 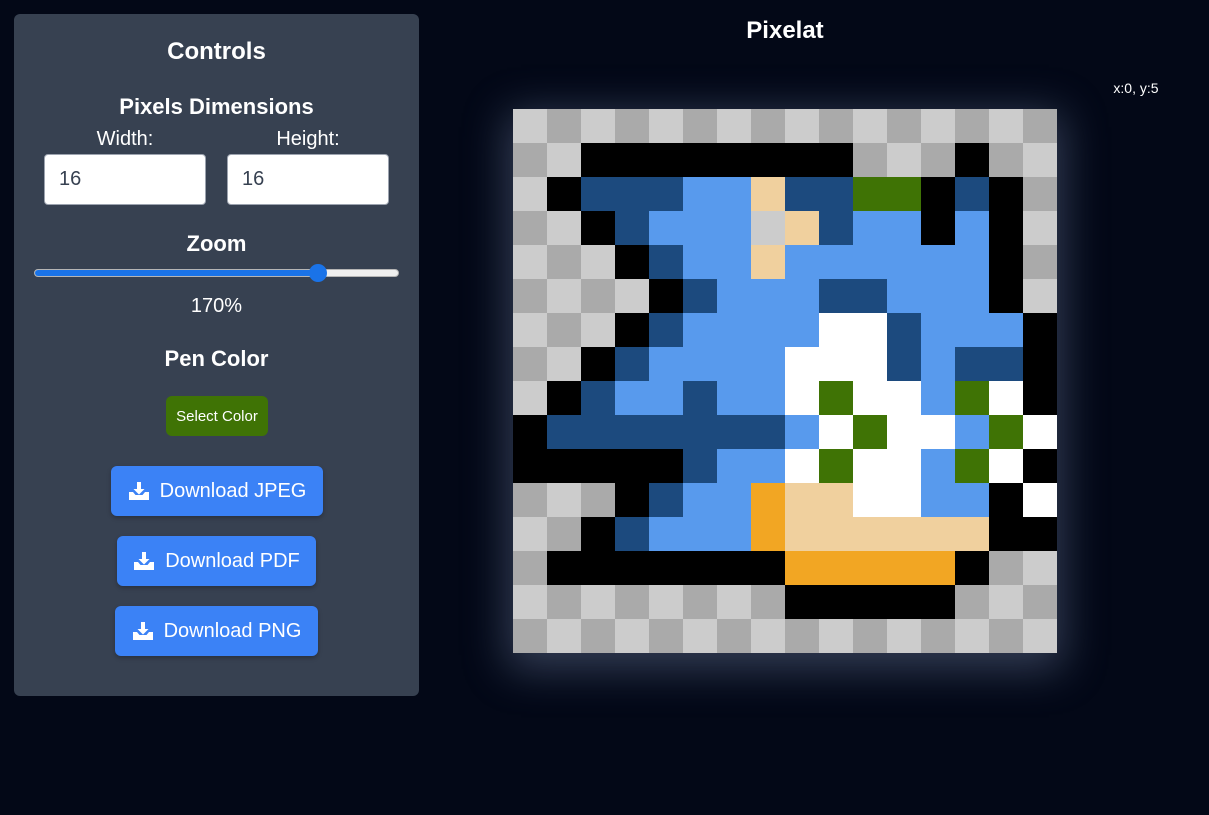 I want to click on width-input, so click(x=125, y=179).